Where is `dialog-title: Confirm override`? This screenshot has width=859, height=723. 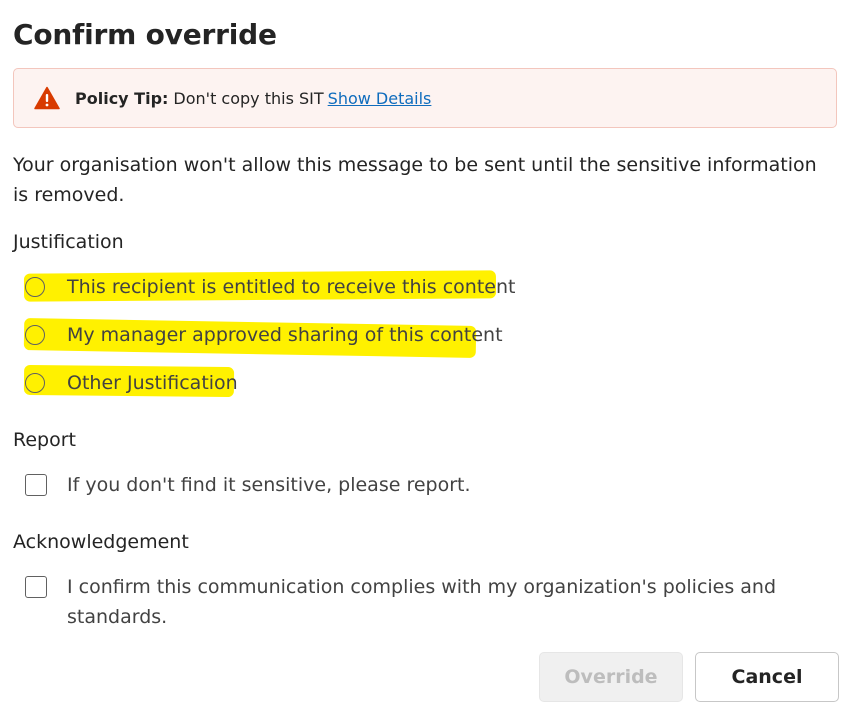
dialog-title: Confirm override is located at coordinates (145, 34).